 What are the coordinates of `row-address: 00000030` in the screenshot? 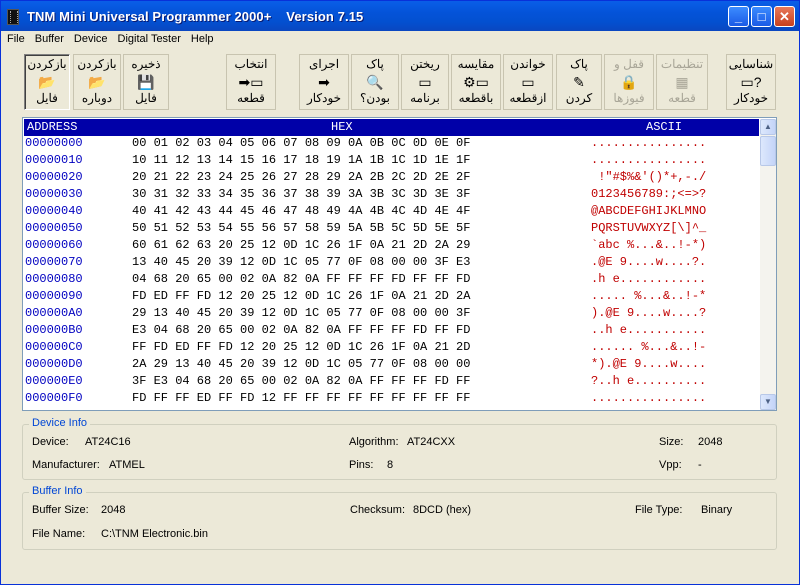 It's located at (54, 194).